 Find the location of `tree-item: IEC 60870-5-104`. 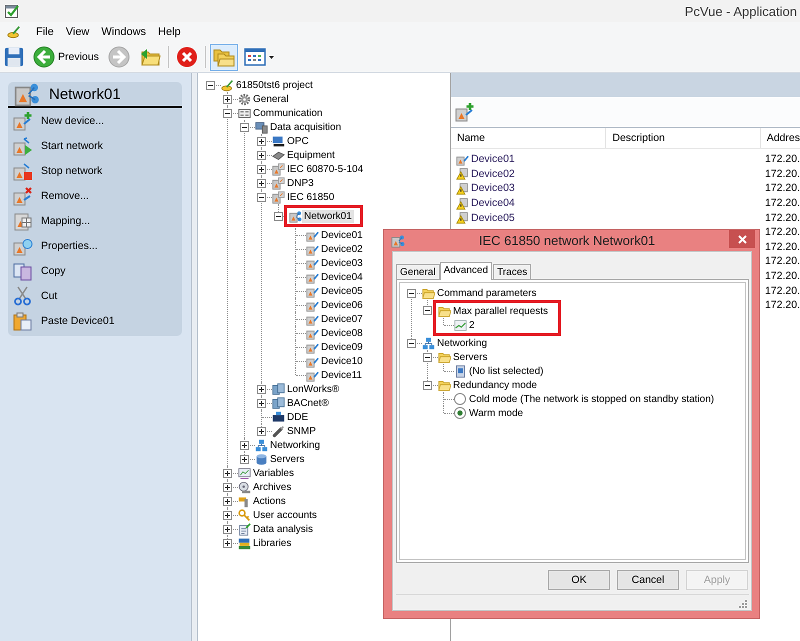

tree-item: IEC 60870-5-104 is located at coordinates (325, 169).